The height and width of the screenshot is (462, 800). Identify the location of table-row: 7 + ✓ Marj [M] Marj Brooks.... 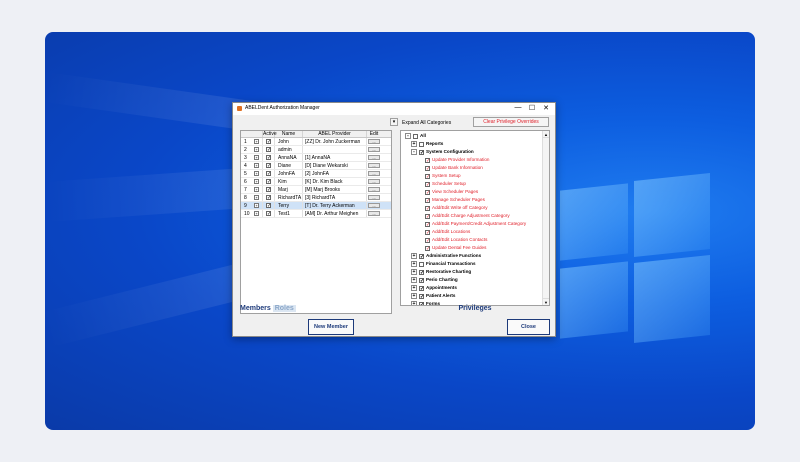
(316, 190).